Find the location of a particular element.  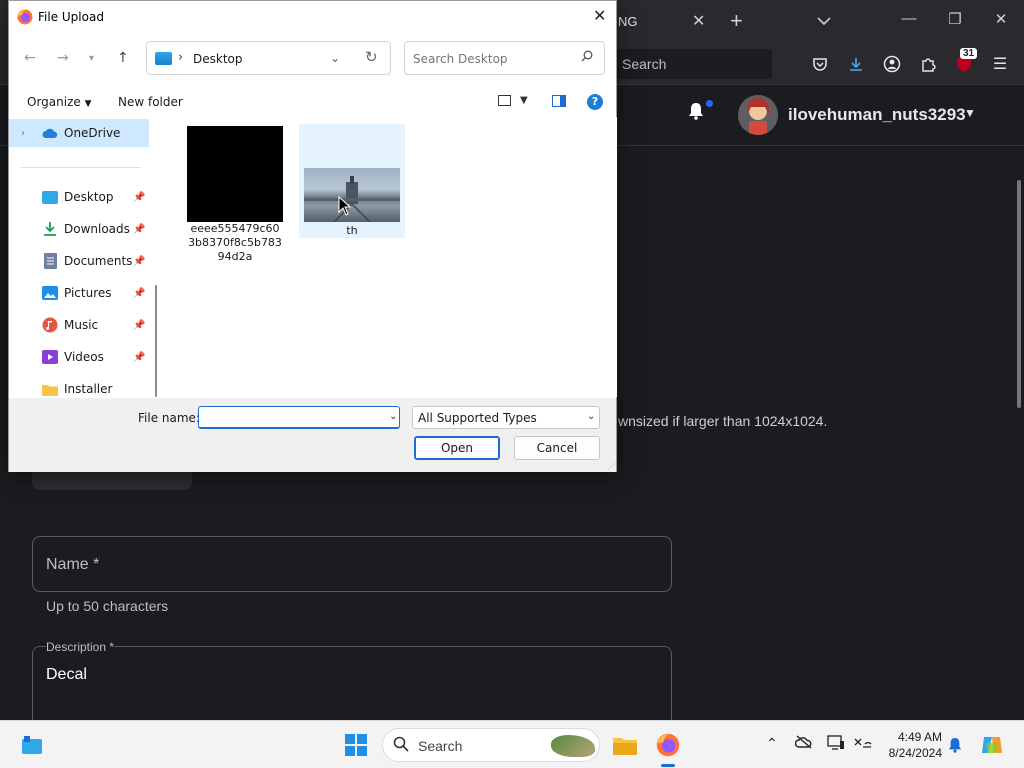

list-all-tabs-icon is located at coordinates (824, 22).